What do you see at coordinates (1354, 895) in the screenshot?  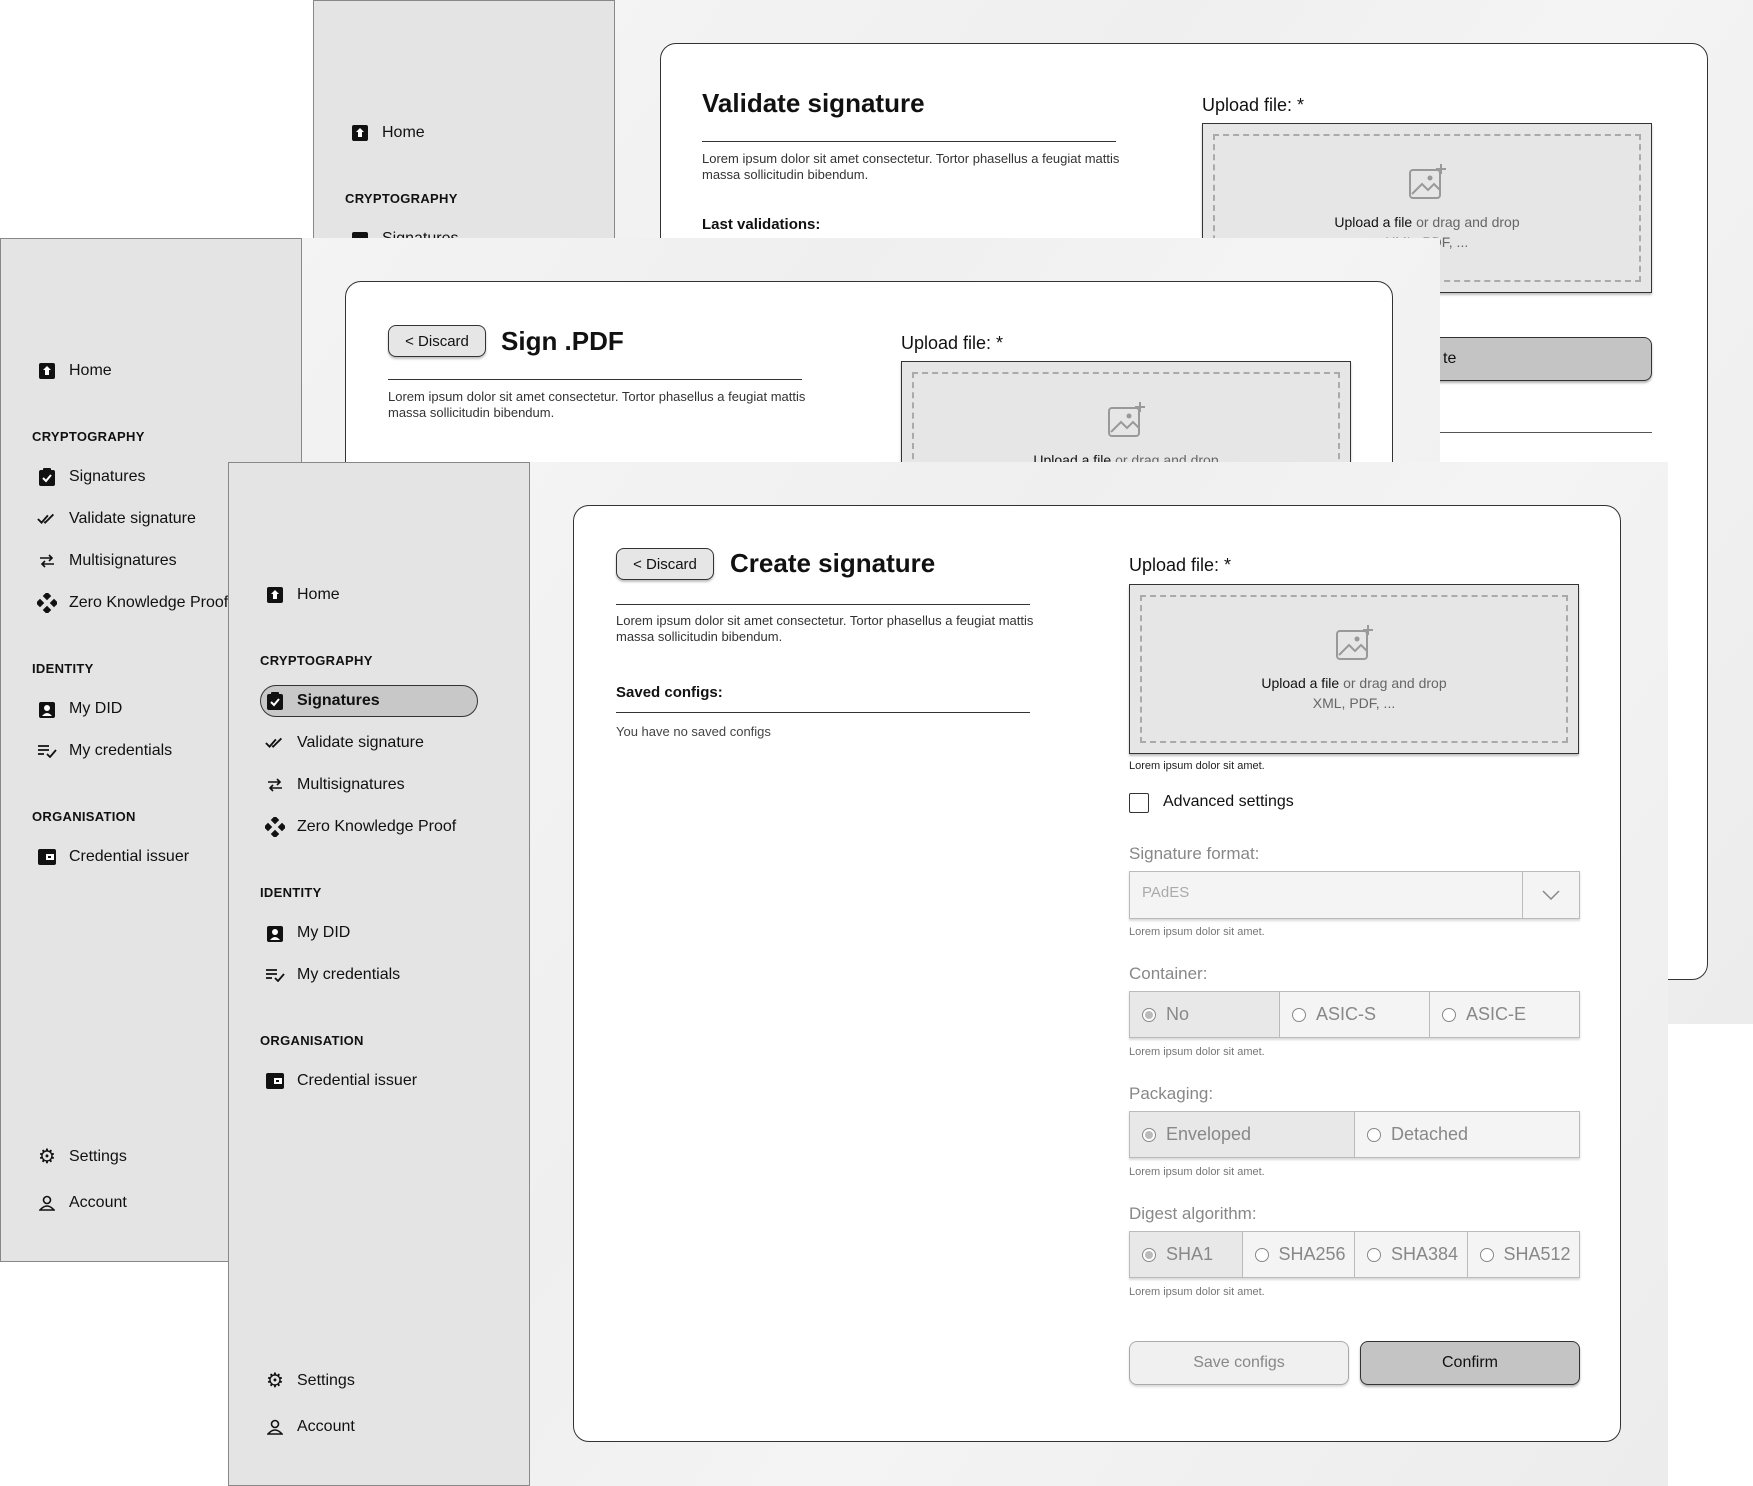 I see `signature-format-select: PAdES` at bounding box center [1354, 895].